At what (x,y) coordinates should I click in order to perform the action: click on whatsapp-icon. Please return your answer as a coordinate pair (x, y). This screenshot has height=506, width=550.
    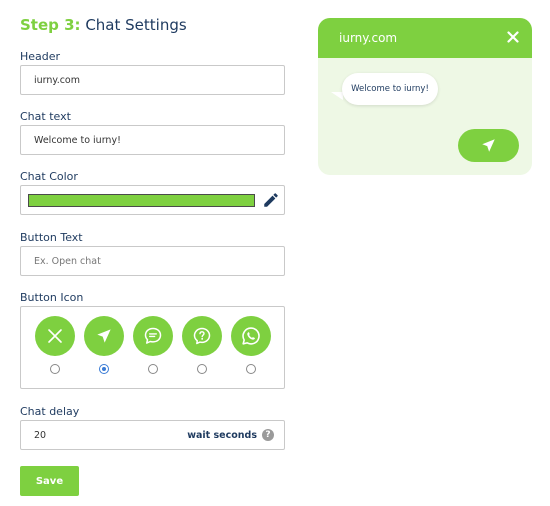
    Looking at the image, I should click on (251, 336).